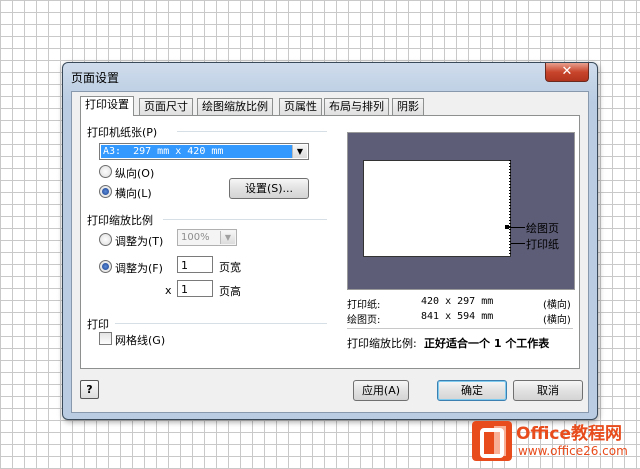  What do you see at coordinates (107, 106) in the screenshot?
I see `tab-print-setup: 打印设置` at bounding box center [107, 106].